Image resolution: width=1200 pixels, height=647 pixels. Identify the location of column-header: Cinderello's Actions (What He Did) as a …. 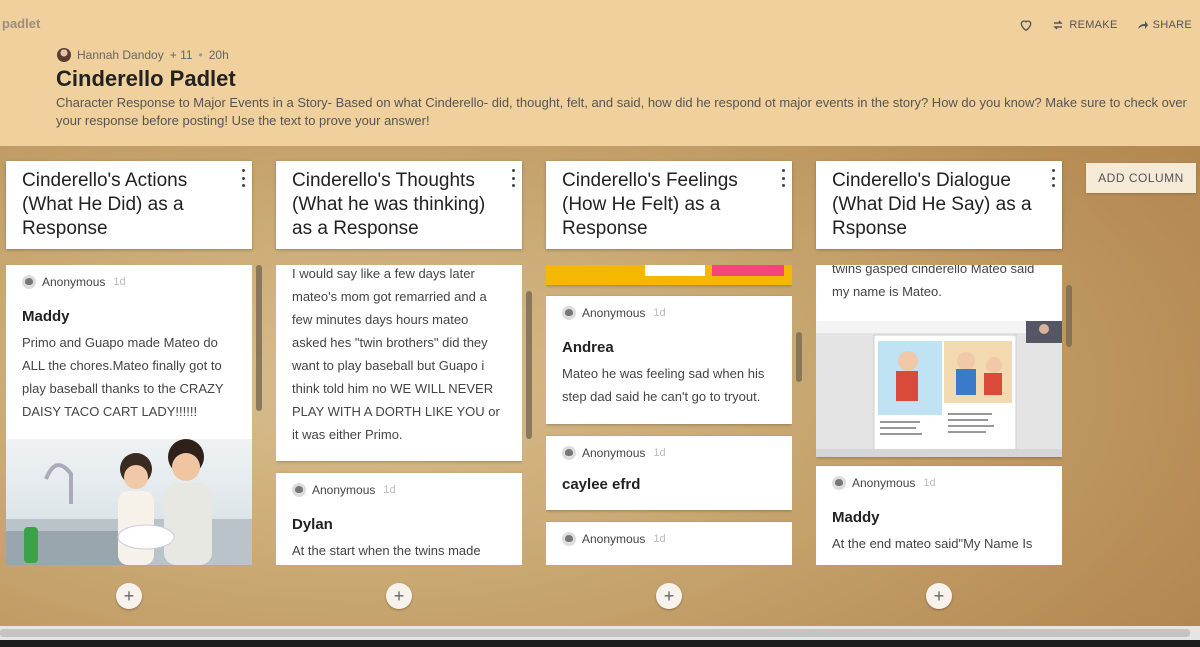
(129, 205).